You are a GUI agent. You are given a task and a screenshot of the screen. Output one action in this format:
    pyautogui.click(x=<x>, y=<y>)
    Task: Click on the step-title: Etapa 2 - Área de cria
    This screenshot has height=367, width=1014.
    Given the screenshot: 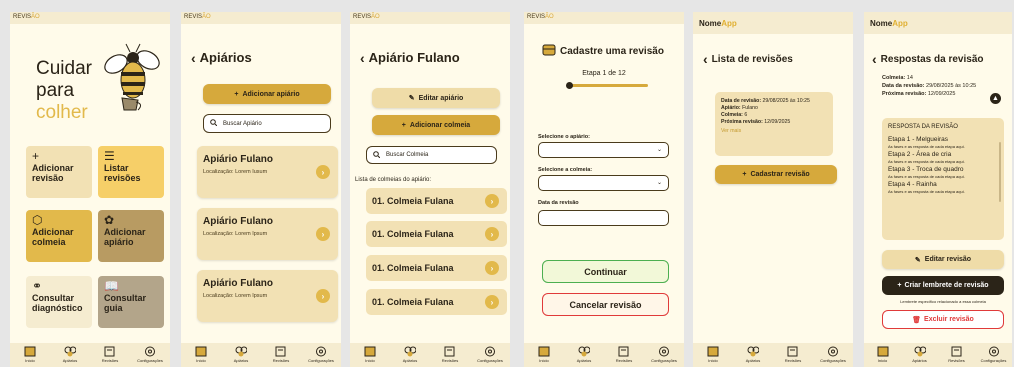 What is the action you would take?
    pyautogui.click(x=920, y=154)
    